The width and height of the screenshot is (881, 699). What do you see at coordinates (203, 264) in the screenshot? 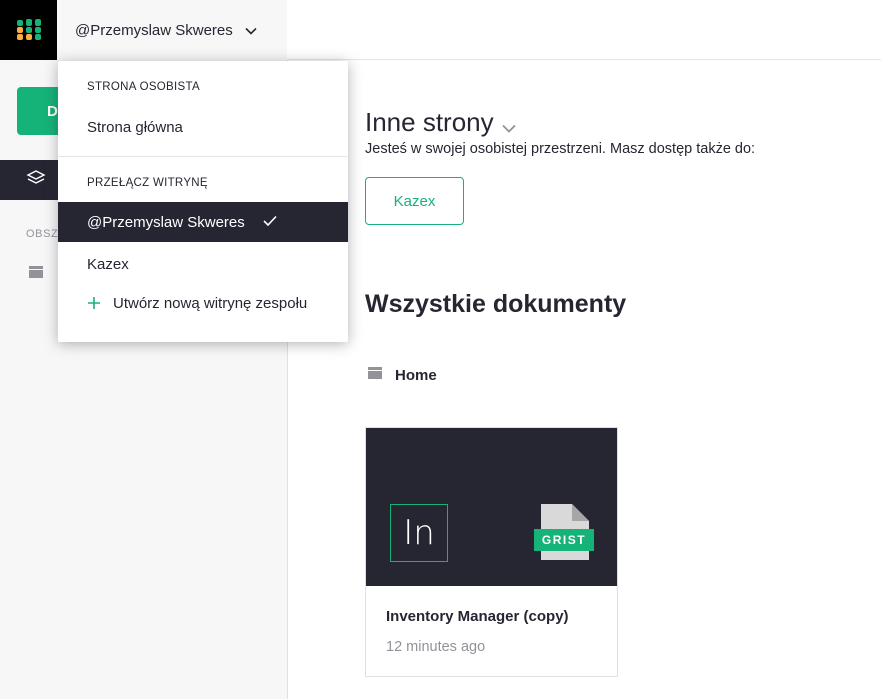
I see `menu-item-site-kazex: Kazex` at bounding box center [203, 264].